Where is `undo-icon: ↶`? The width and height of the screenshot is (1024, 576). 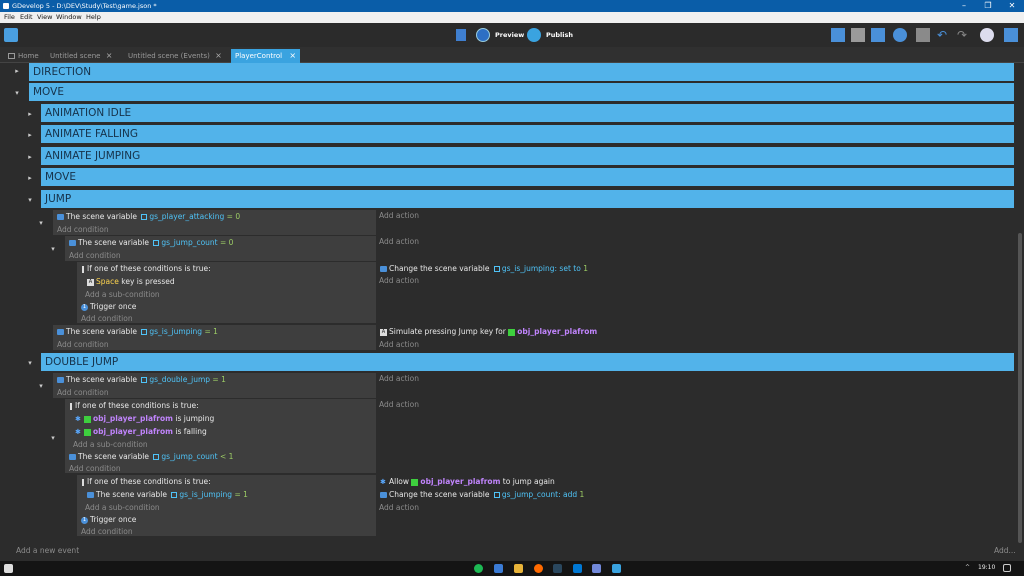
undo-icon: ↶ is located at coordinates (944, 35).